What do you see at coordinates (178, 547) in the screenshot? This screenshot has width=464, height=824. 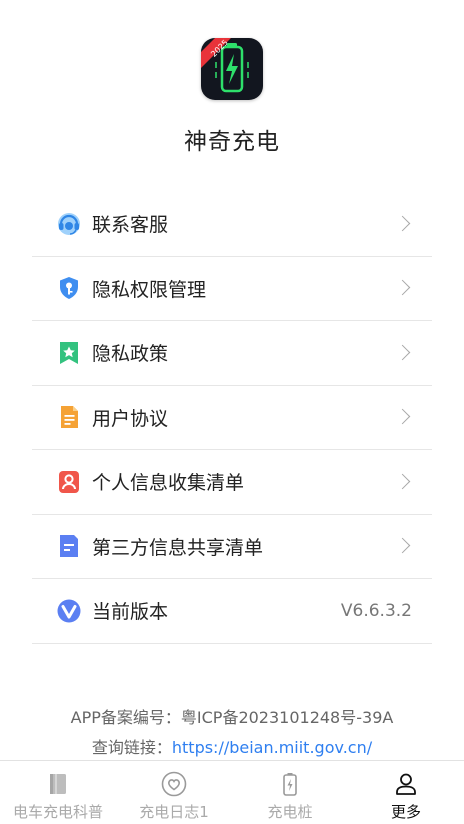 I see `menu-item-label: 第三方信息共享清单` at bounding box center [178, 547].